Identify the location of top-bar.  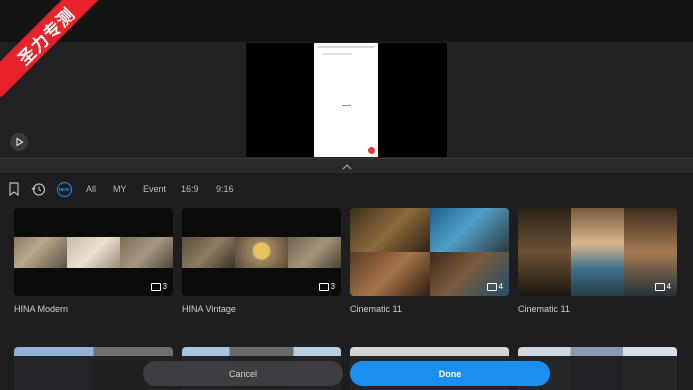
(346, 21).